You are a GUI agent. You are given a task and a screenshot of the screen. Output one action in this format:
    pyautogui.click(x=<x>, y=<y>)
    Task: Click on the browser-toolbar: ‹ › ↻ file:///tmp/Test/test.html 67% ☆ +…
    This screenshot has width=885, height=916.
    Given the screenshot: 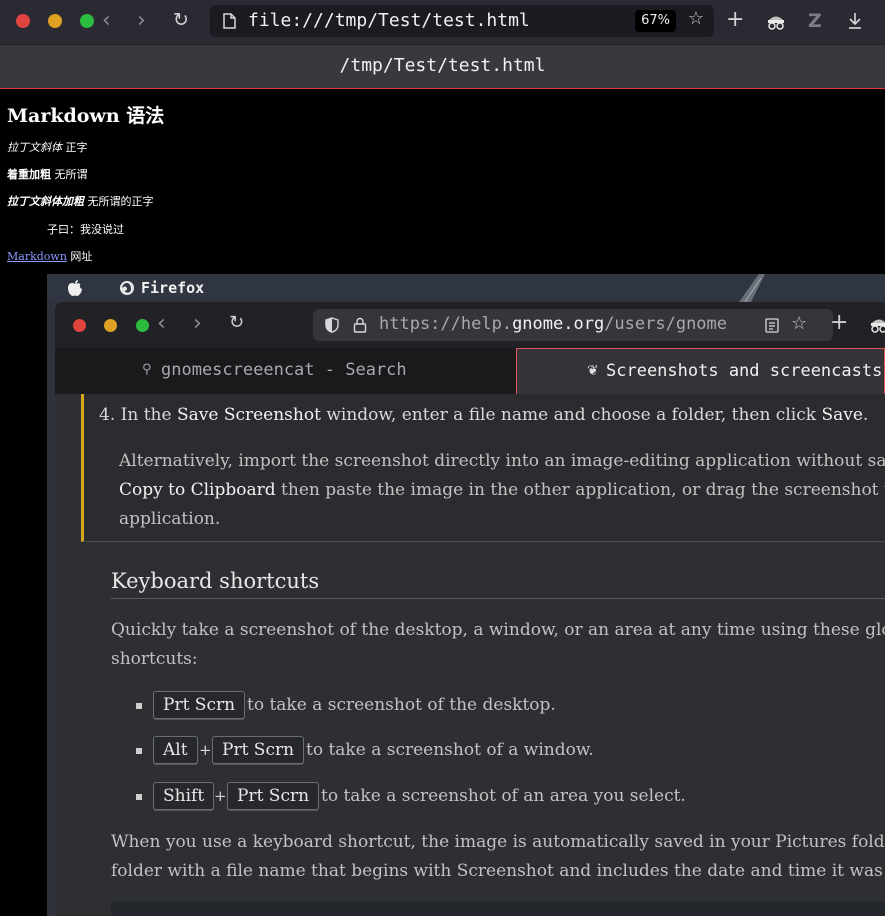 What is the action you would take?
    pyautogui.click(x=442, y=22)
    